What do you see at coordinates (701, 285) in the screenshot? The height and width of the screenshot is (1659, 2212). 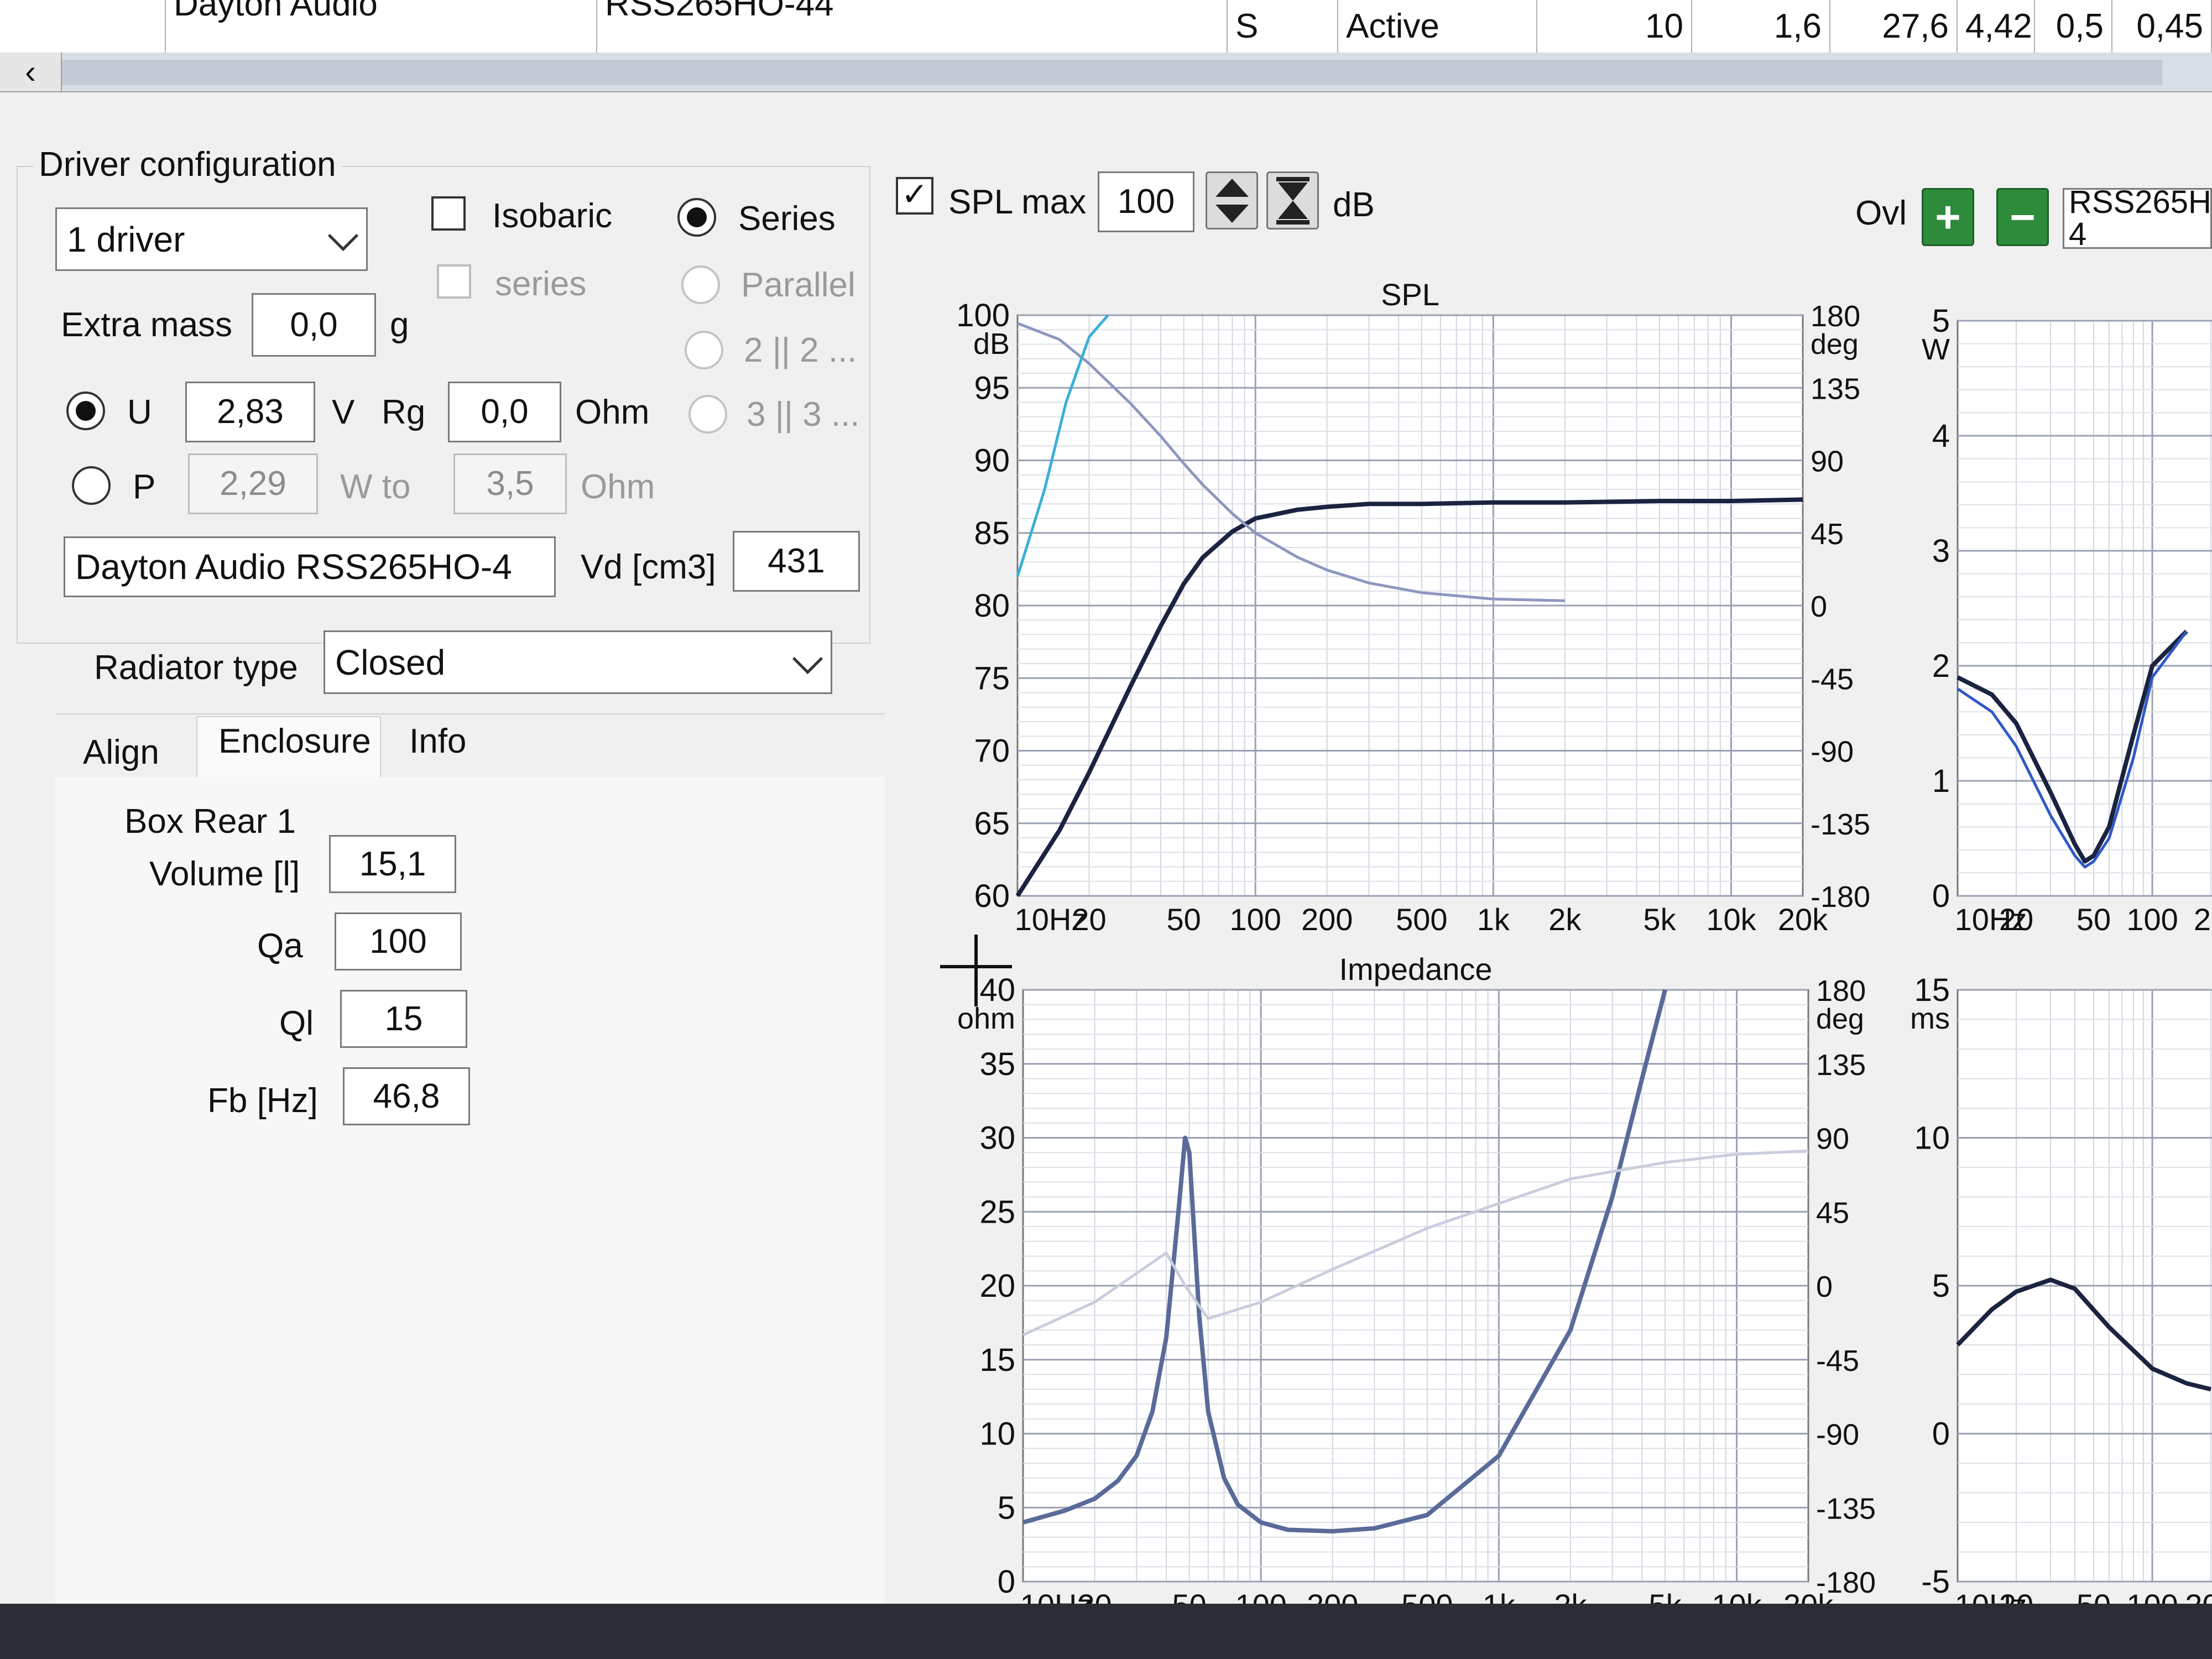 I see `parallel-radio` at bounding box center [701, 285].